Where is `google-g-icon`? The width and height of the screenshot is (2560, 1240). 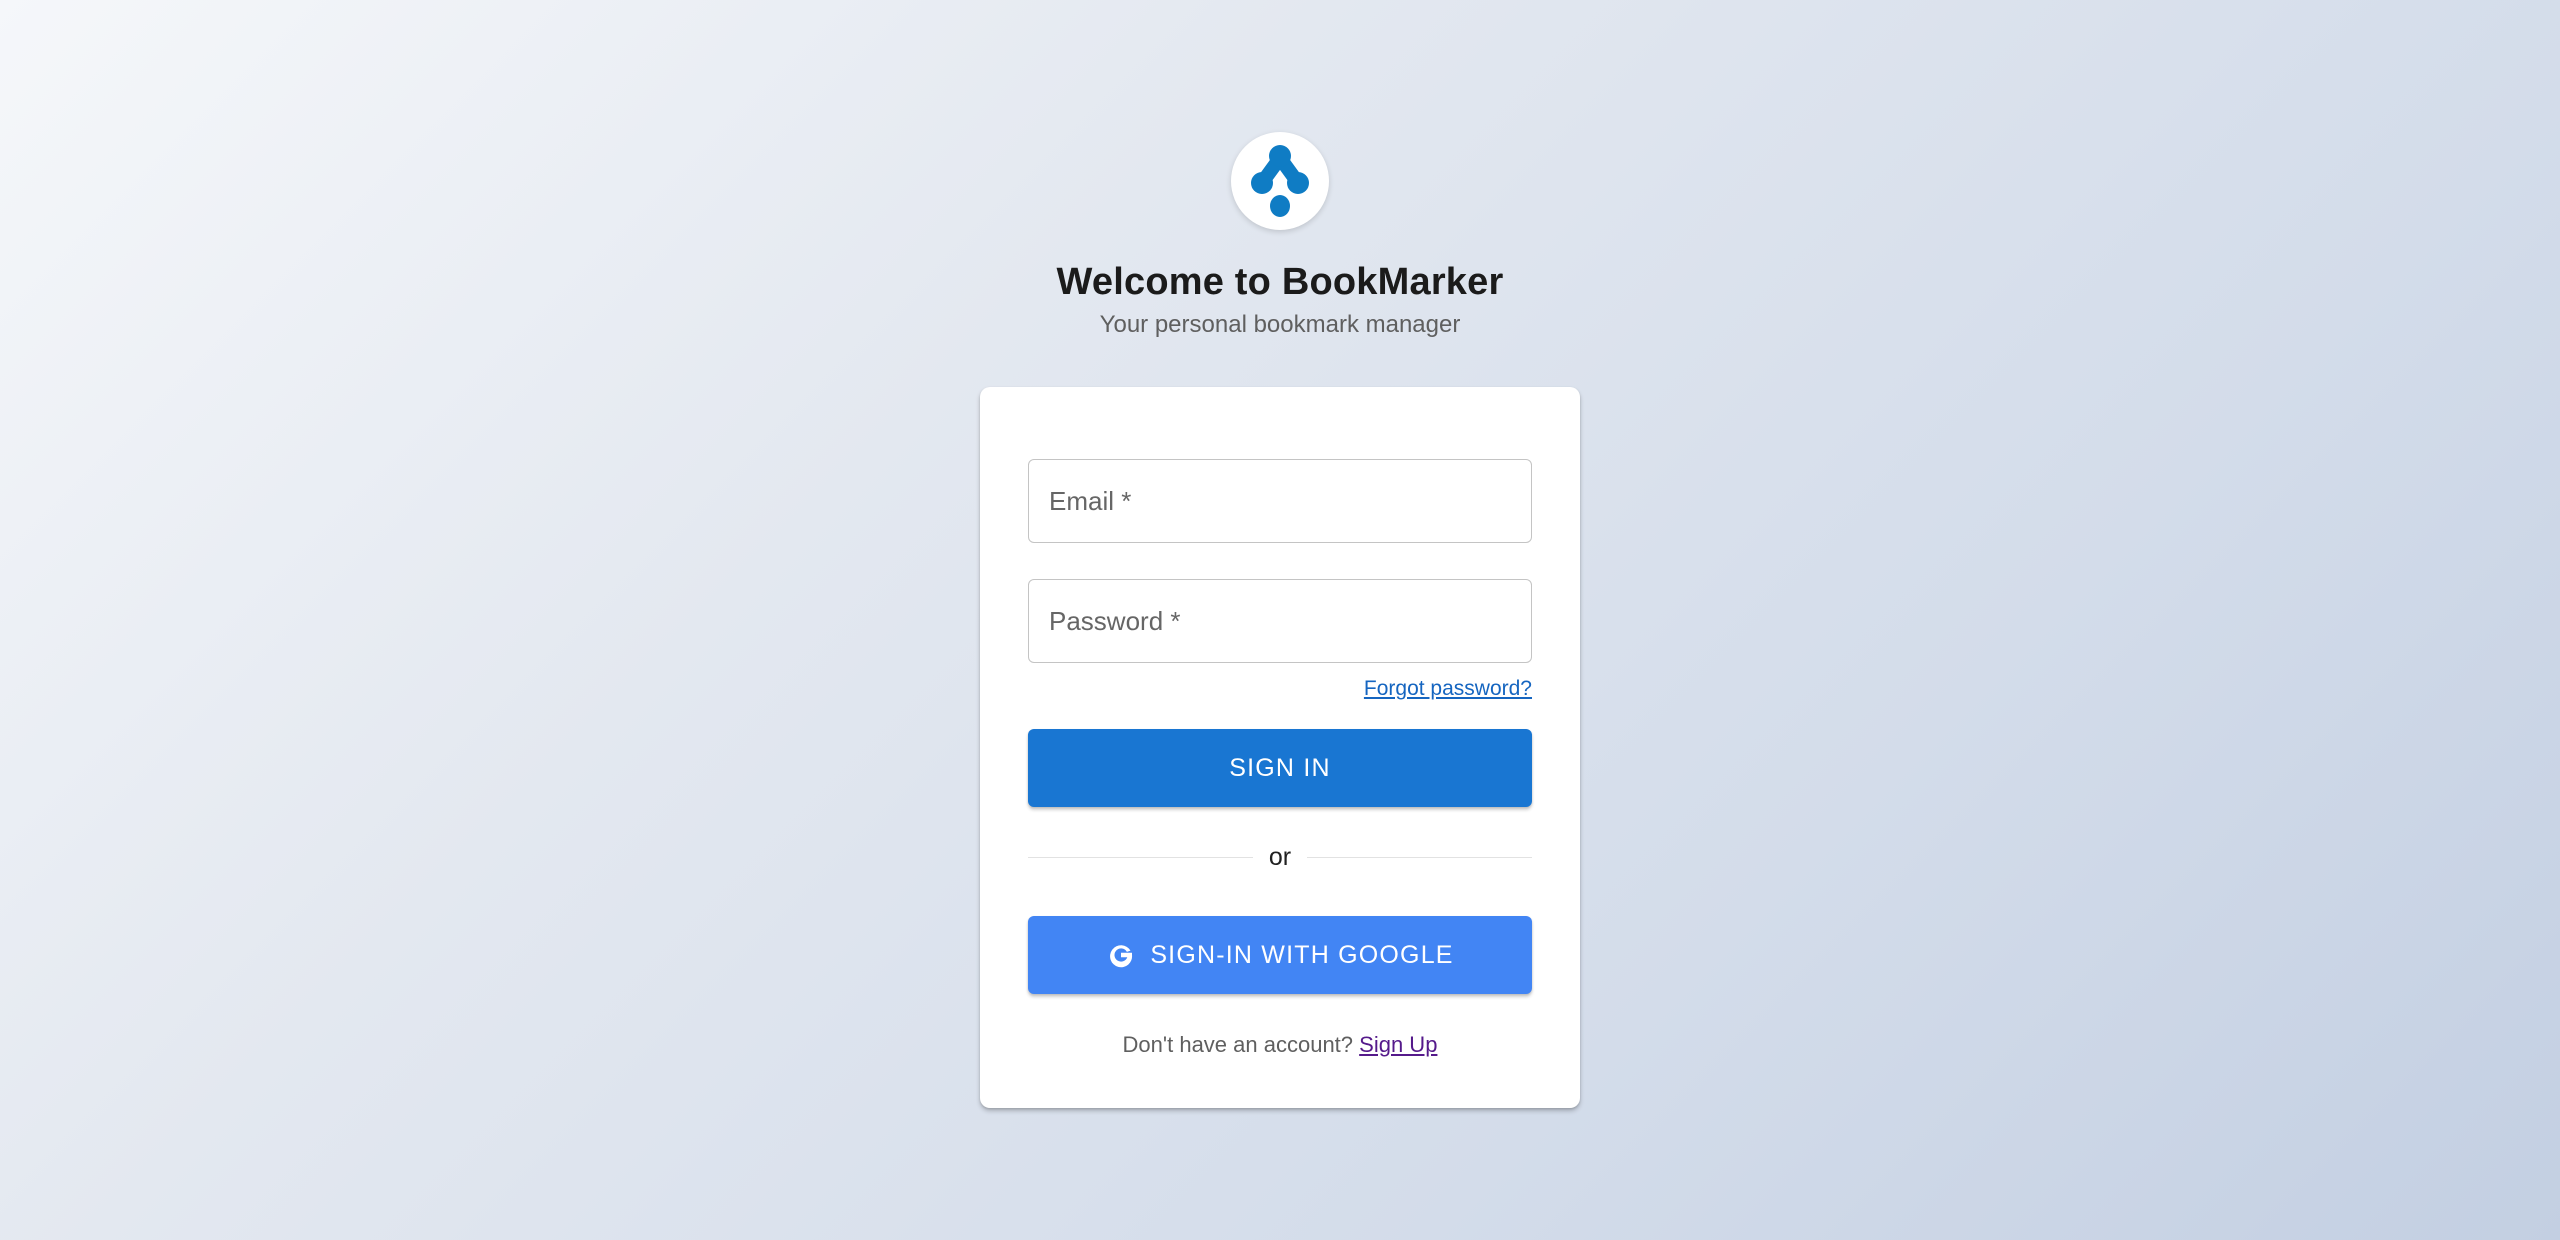
google-g-icon is located at coordinates (1121, 956).